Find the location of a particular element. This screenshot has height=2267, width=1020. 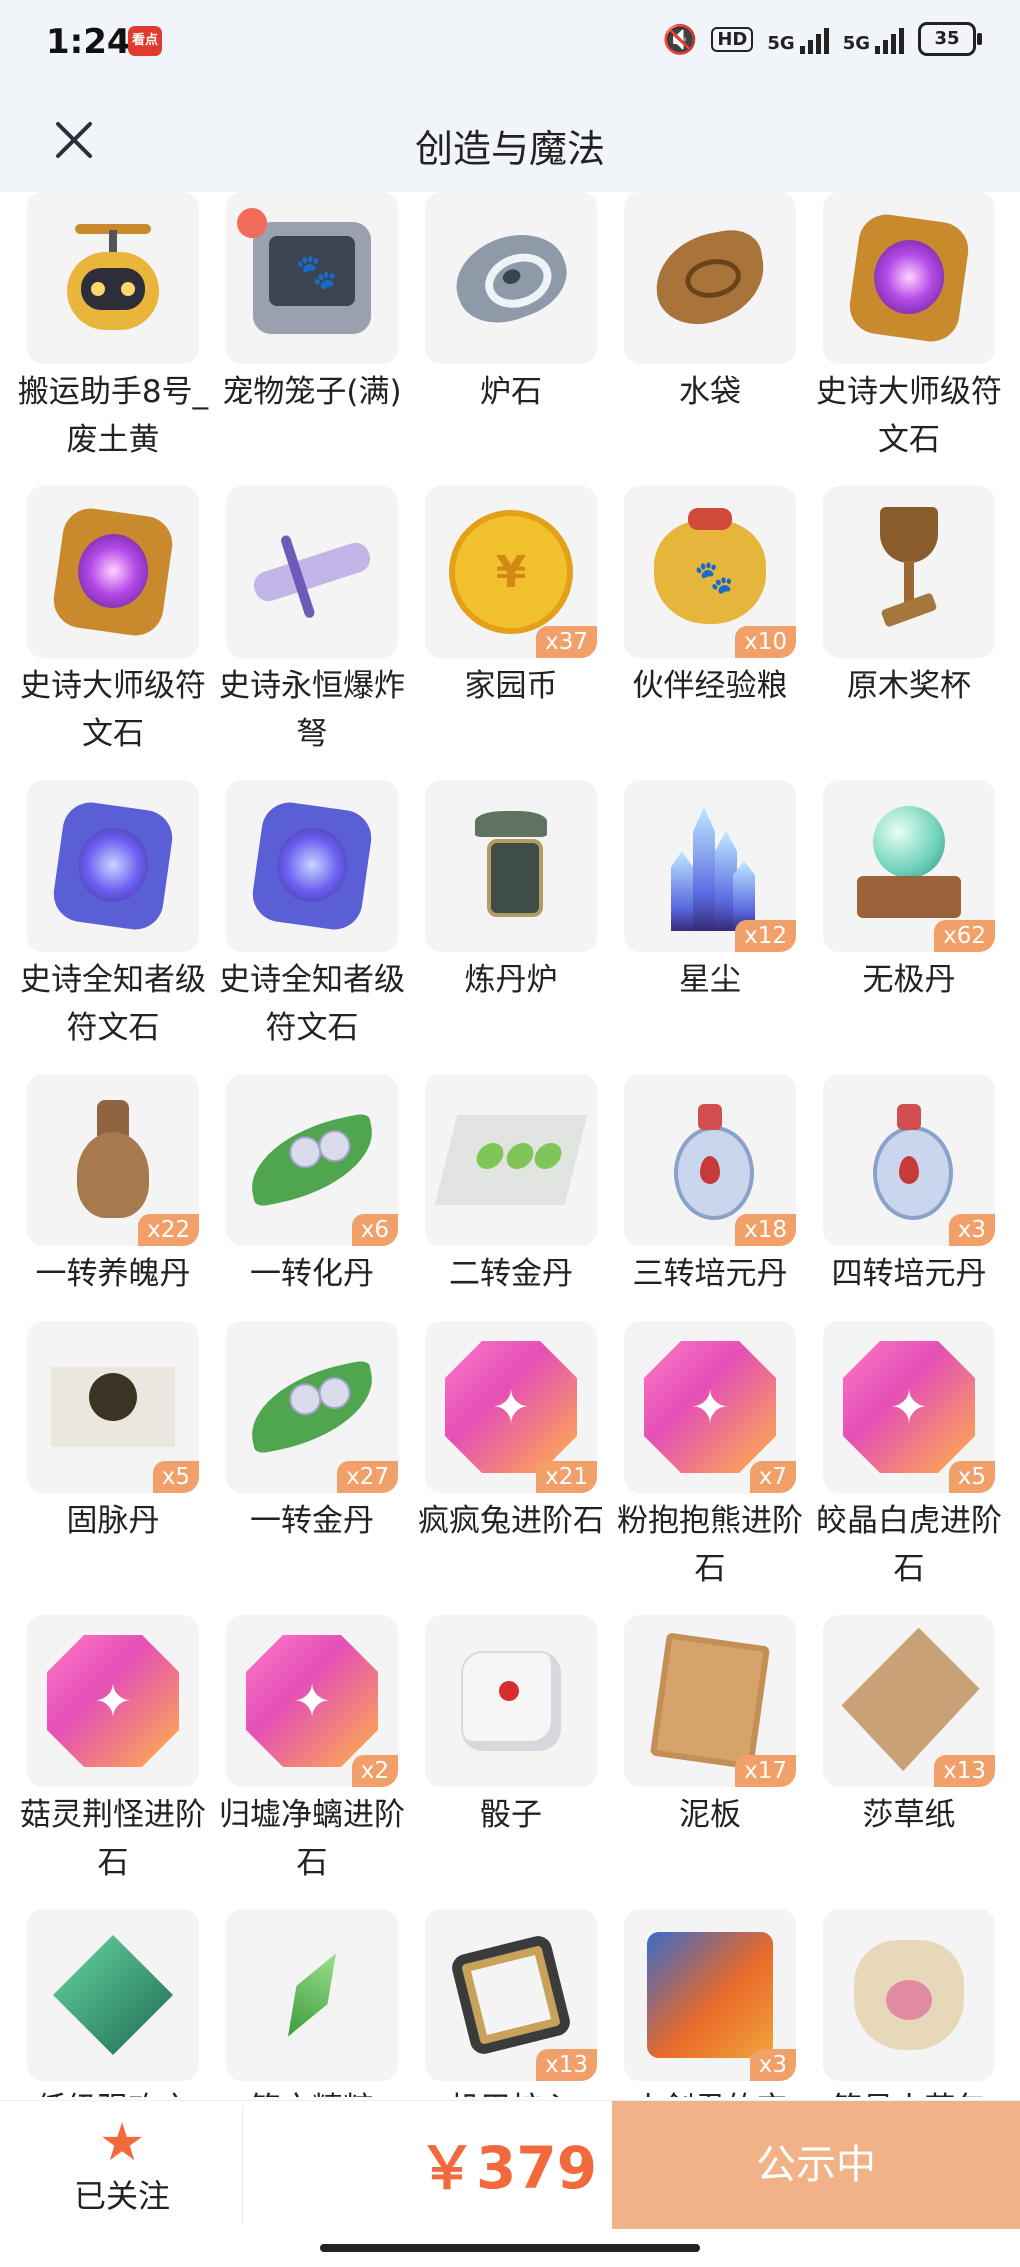

item-thumbnail: x62 is located at coordinates (909, 866).